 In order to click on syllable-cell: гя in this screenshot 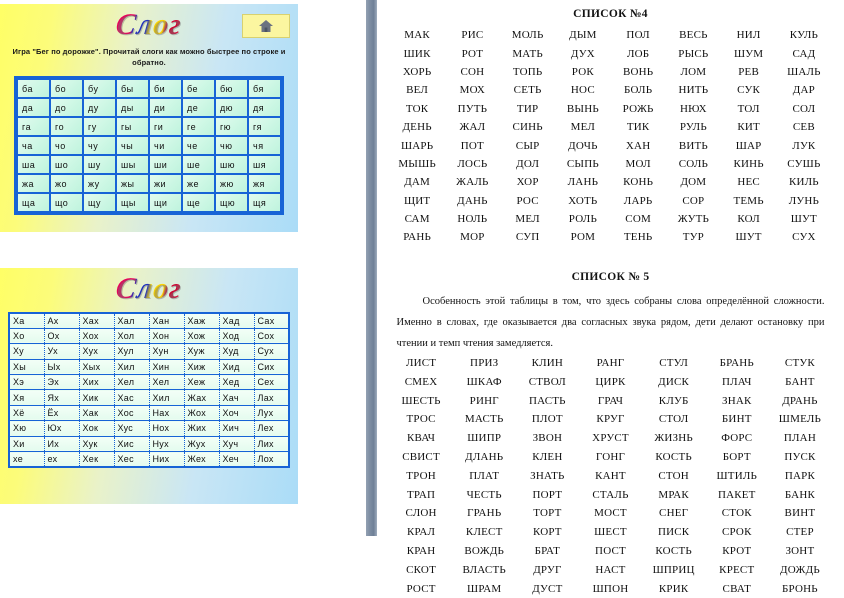, I will do `click(264, 126)`.